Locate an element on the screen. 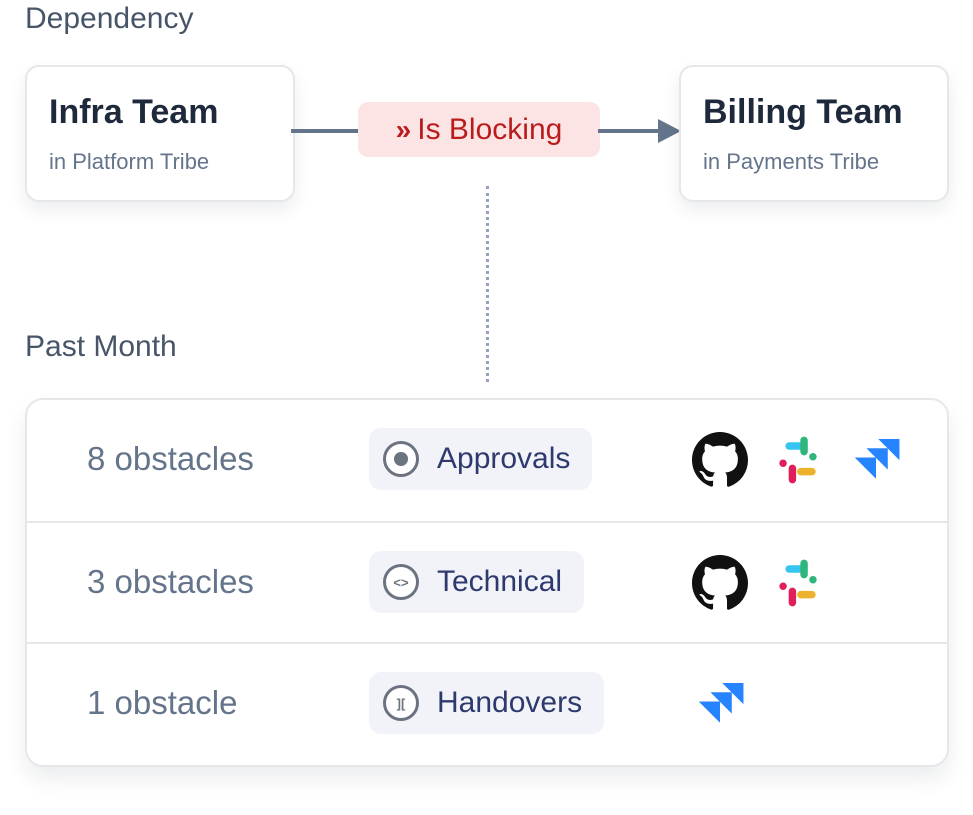 This screenshot has height=815, width=973. source-team-tribe: in Platform Tribe is located at coordinates (129, 161).